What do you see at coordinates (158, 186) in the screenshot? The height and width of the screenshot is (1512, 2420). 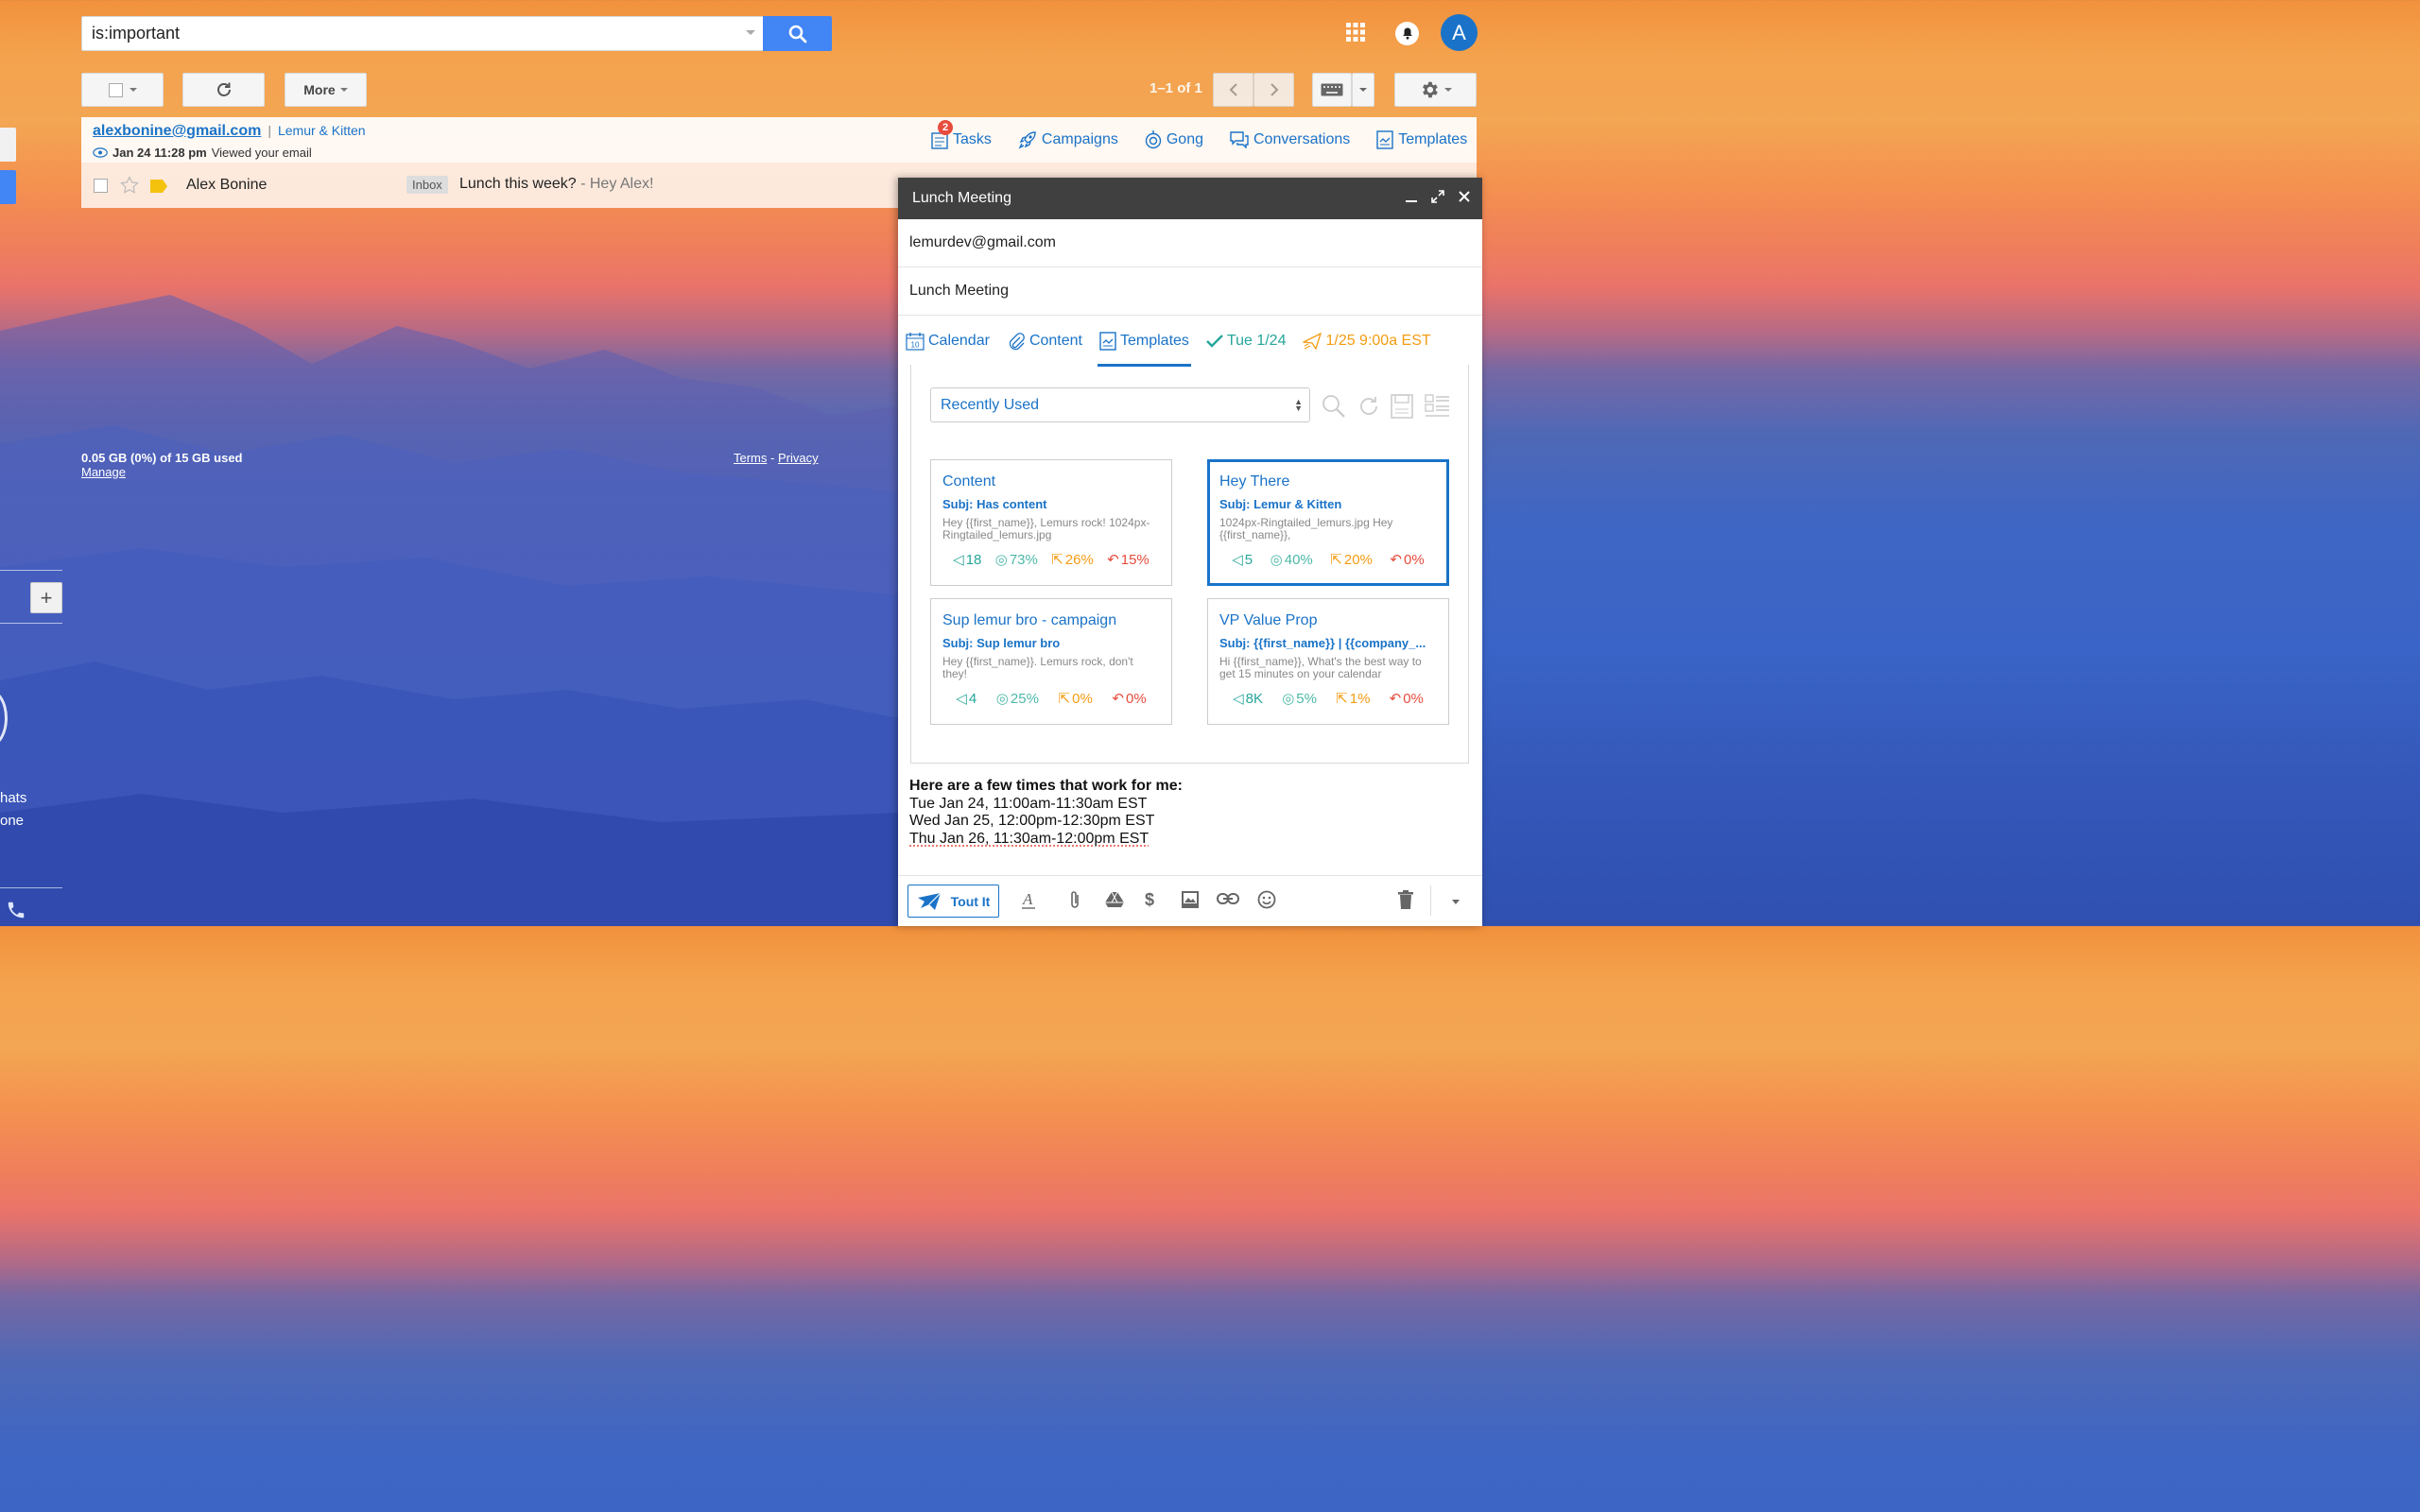 I see `importance-marker-icon` at bounding box center [158, 186].